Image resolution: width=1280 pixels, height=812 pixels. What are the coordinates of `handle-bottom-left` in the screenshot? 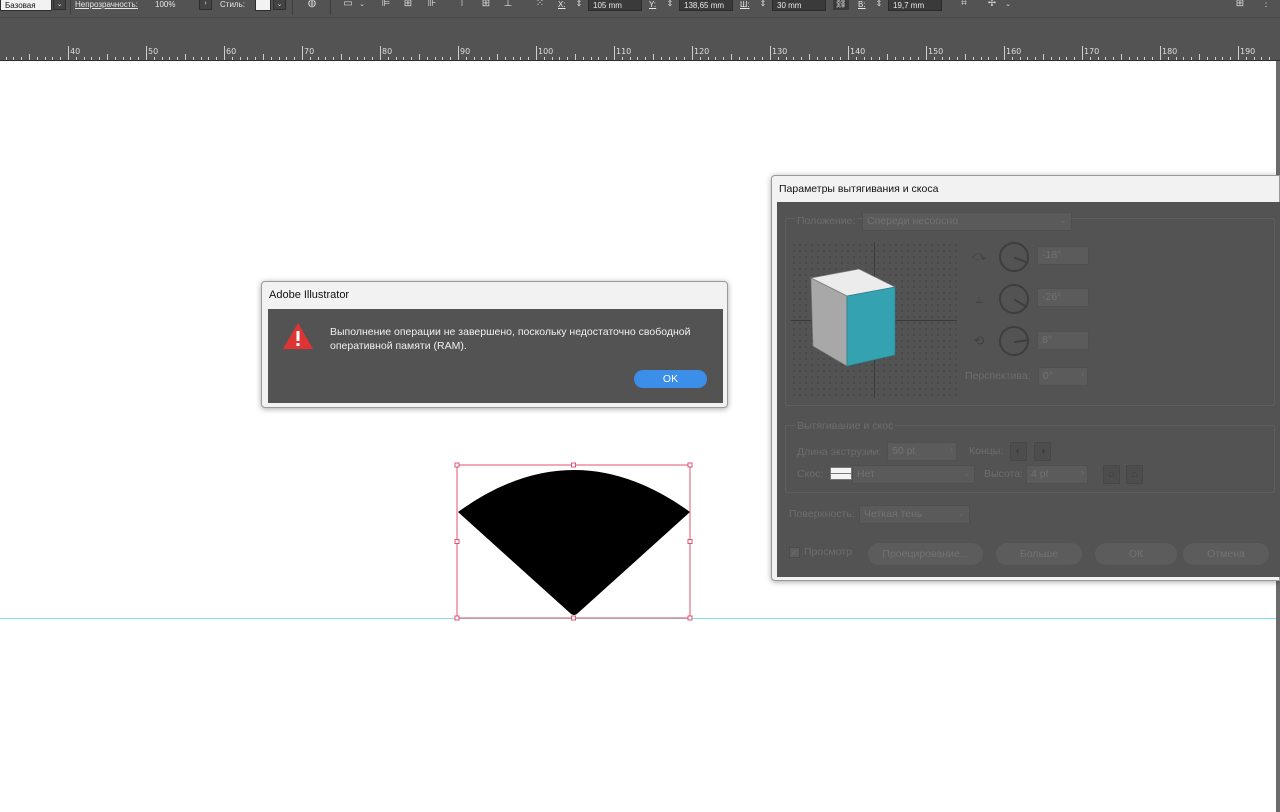 It's located at (457, 618).